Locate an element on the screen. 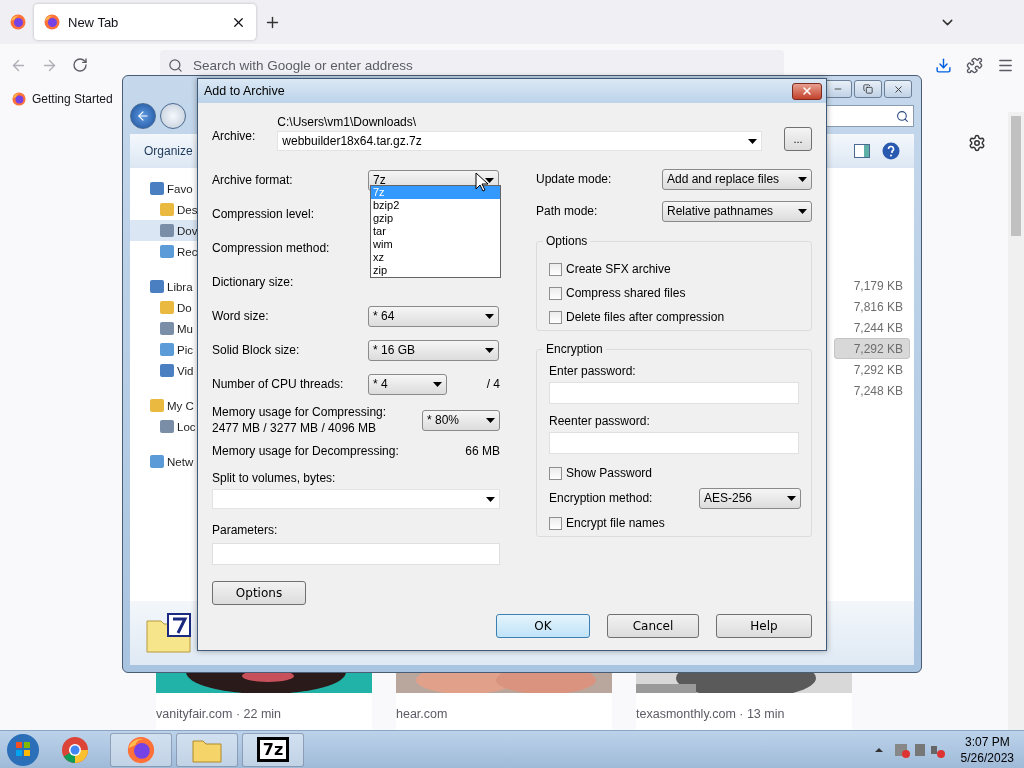 The height and width of the screenshot is (768, 1024). nav-item: Pic is located at coordinates (164, 349).